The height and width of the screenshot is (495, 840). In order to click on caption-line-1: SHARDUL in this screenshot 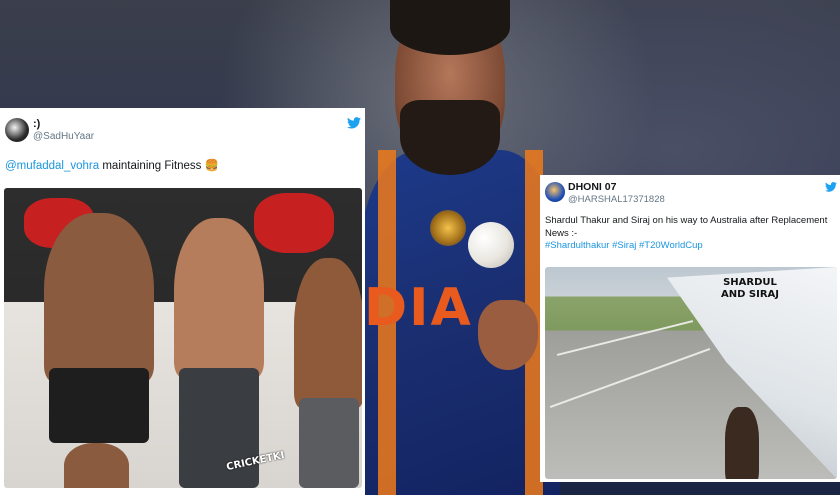, I will do `click(750, 282)`.